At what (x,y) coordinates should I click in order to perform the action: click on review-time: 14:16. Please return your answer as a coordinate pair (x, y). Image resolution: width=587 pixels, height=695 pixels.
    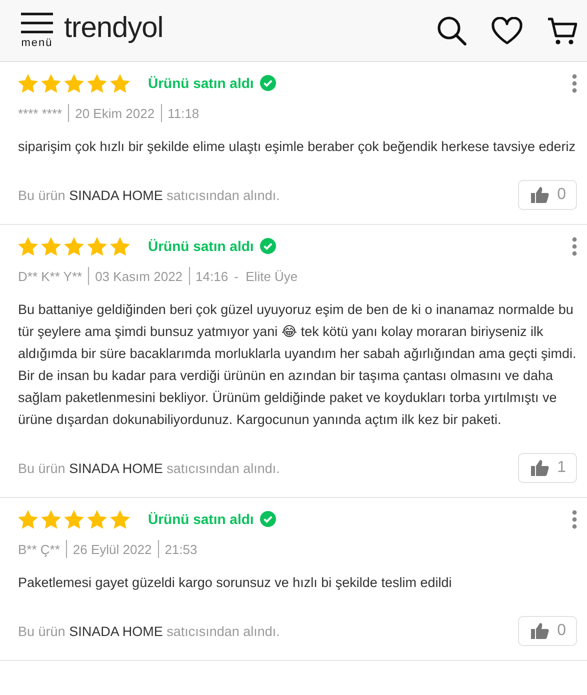
    Looking at the image, I should click on (212, 276).